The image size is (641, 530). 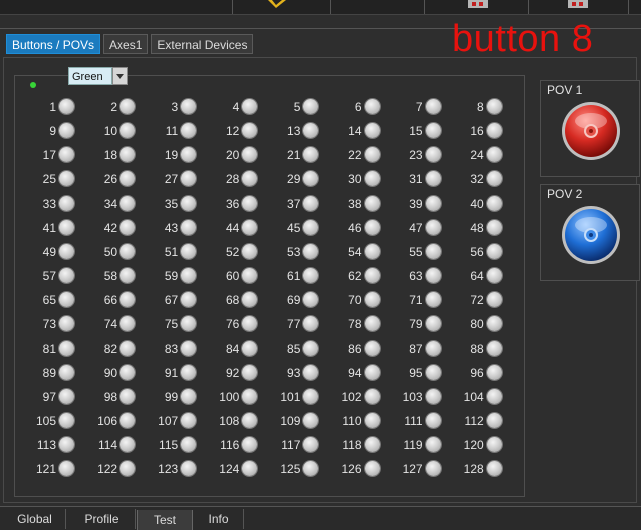 What do you see at coordinates (477, 131) in the screenshot?
I see `button-number-label: 16` at bounding box center [477, 131].